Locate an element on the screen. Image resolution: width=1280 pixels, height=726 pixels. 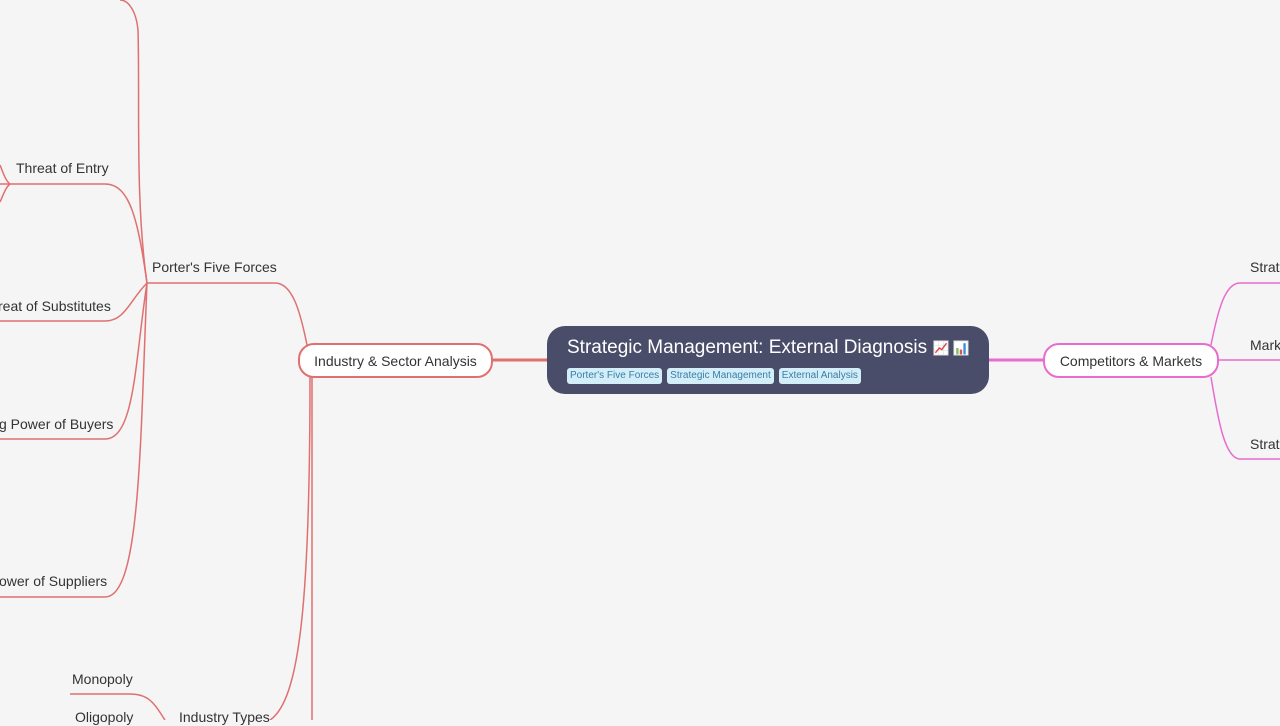
tag-porters-five-forces: Porter's Five Forces is located at coordinates (615, 376).